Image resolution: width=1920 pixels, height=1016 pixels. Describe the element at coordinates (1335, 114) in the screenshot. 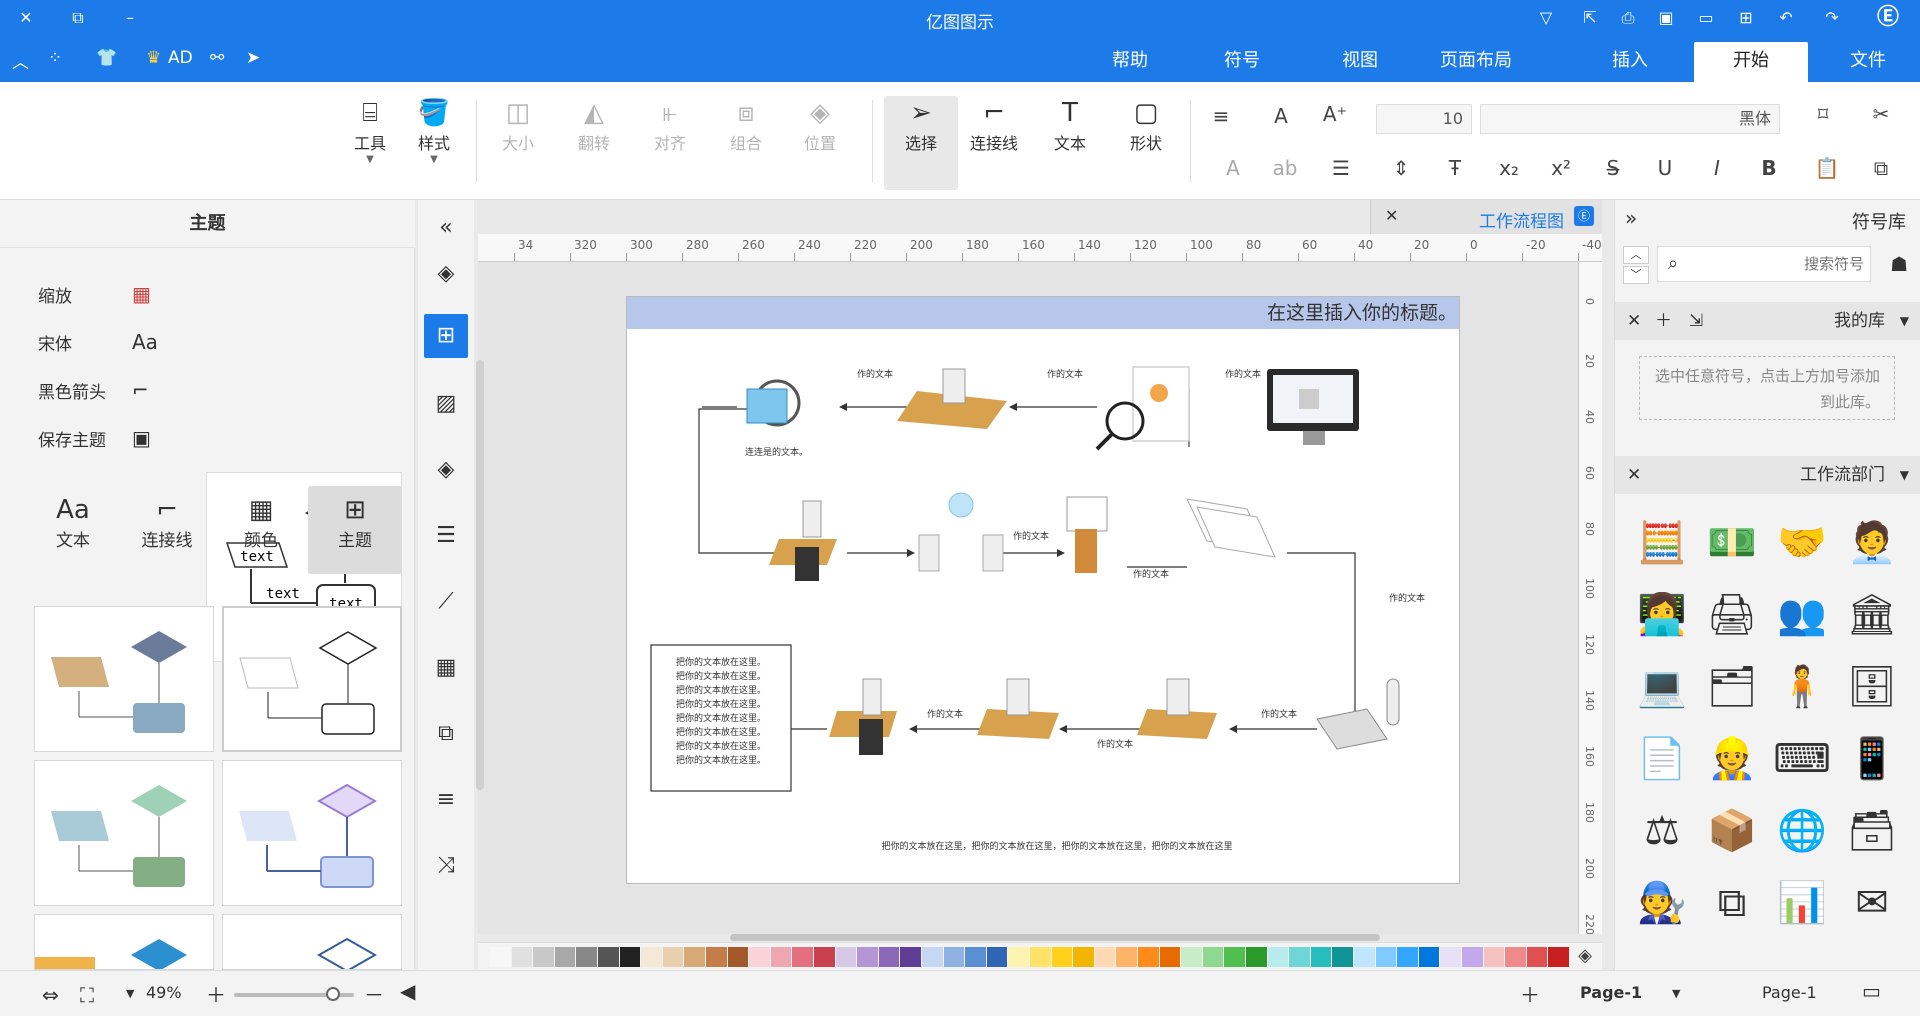

I see `font-grow-icon: A⁺` at that location.